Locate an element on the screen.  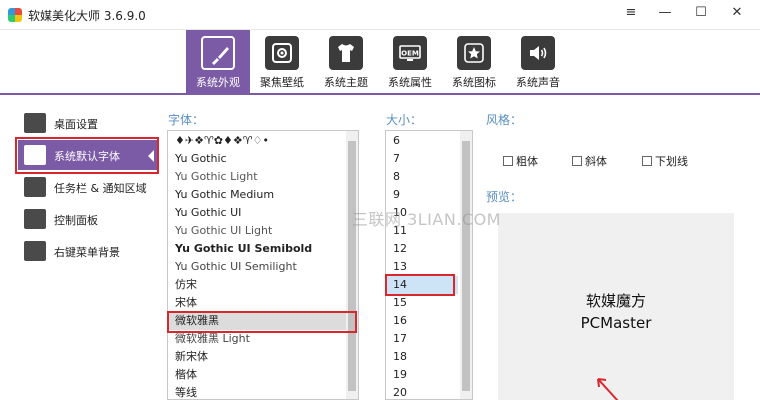
tab-system-appearance: 系统外观 is located at coordinates (218, 61).